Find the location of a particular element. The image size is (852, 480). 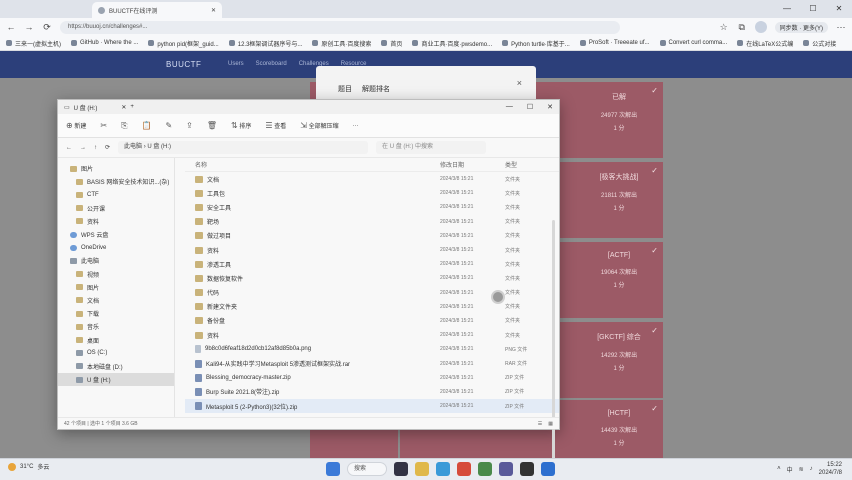

tab-challenge: 题目 is located at coordinates (345, 89).